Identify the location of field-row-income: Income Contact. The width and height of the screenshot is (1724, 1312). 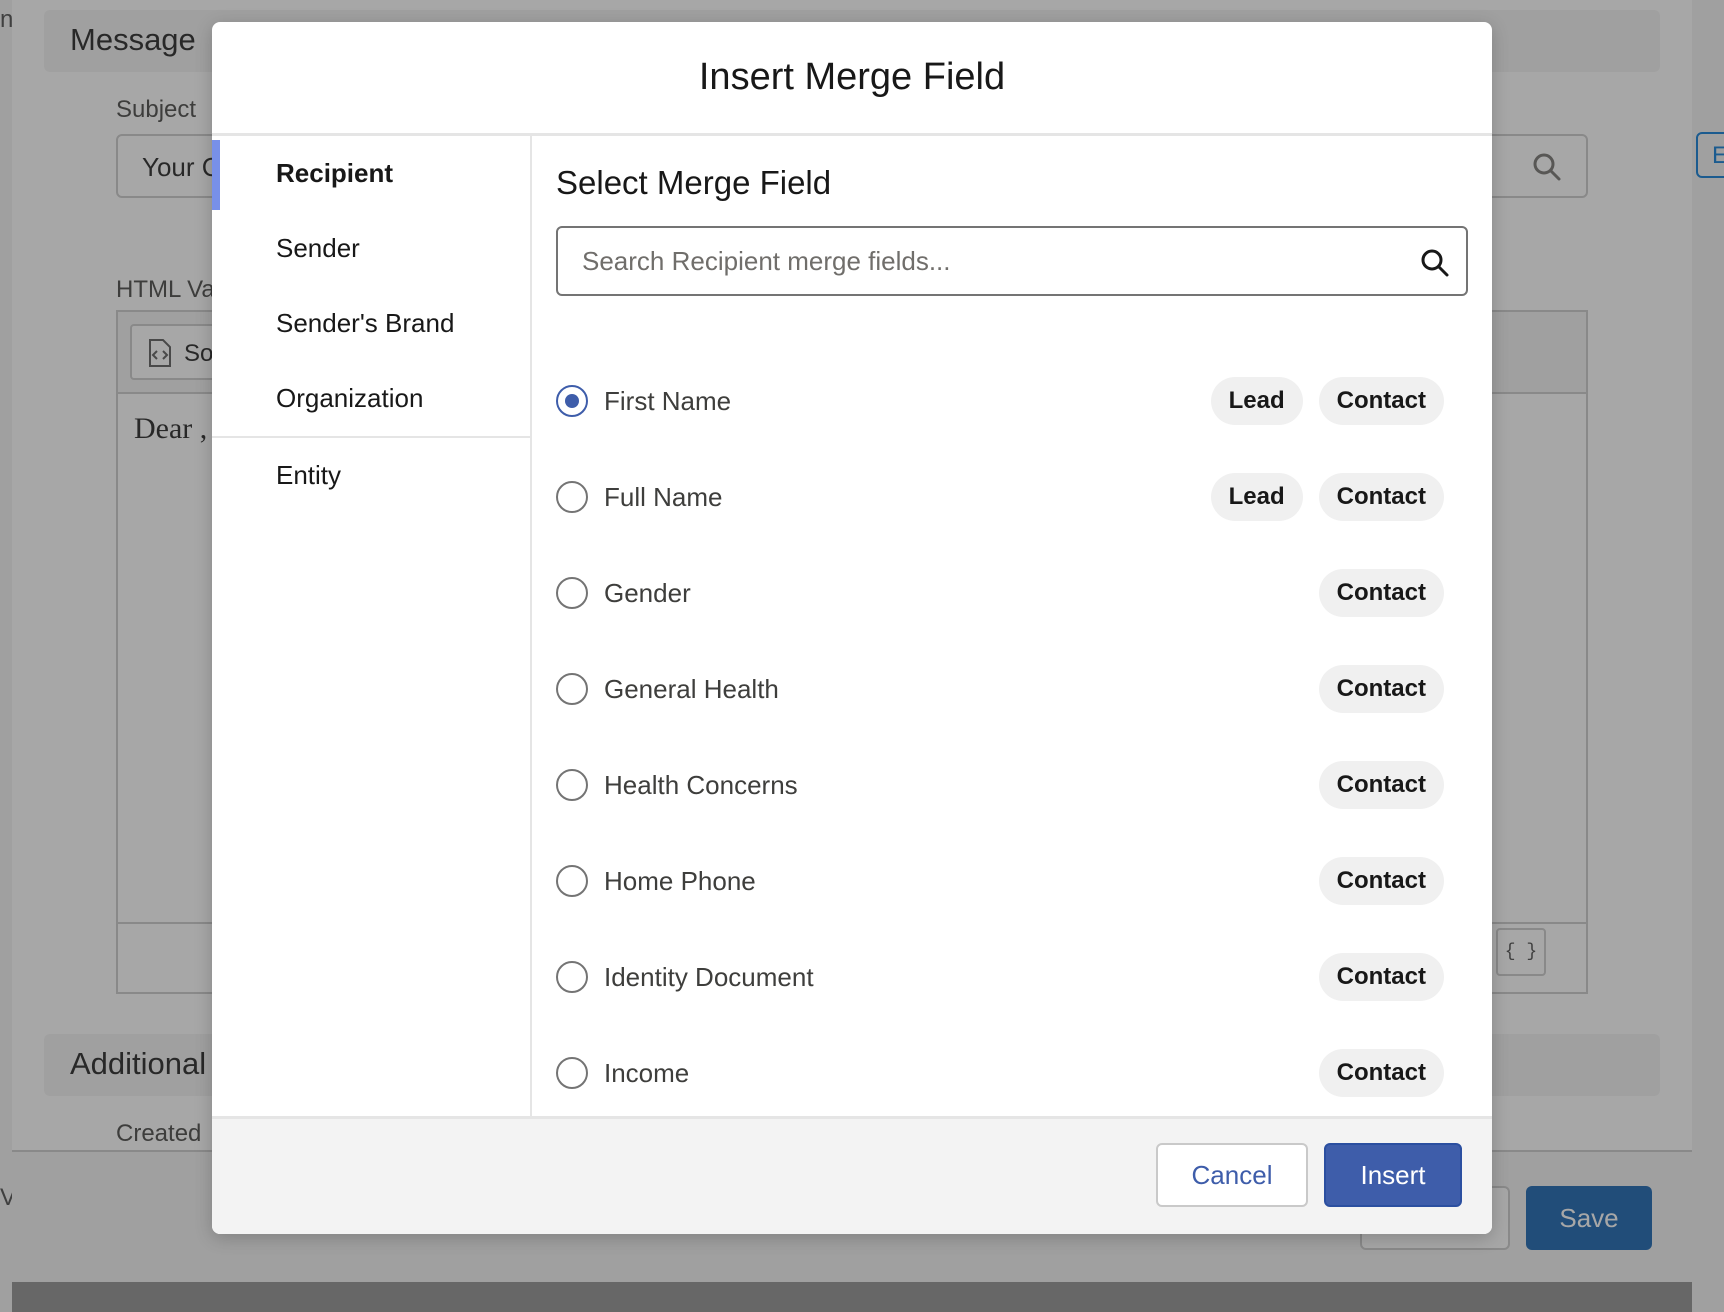
(1012, 1073).